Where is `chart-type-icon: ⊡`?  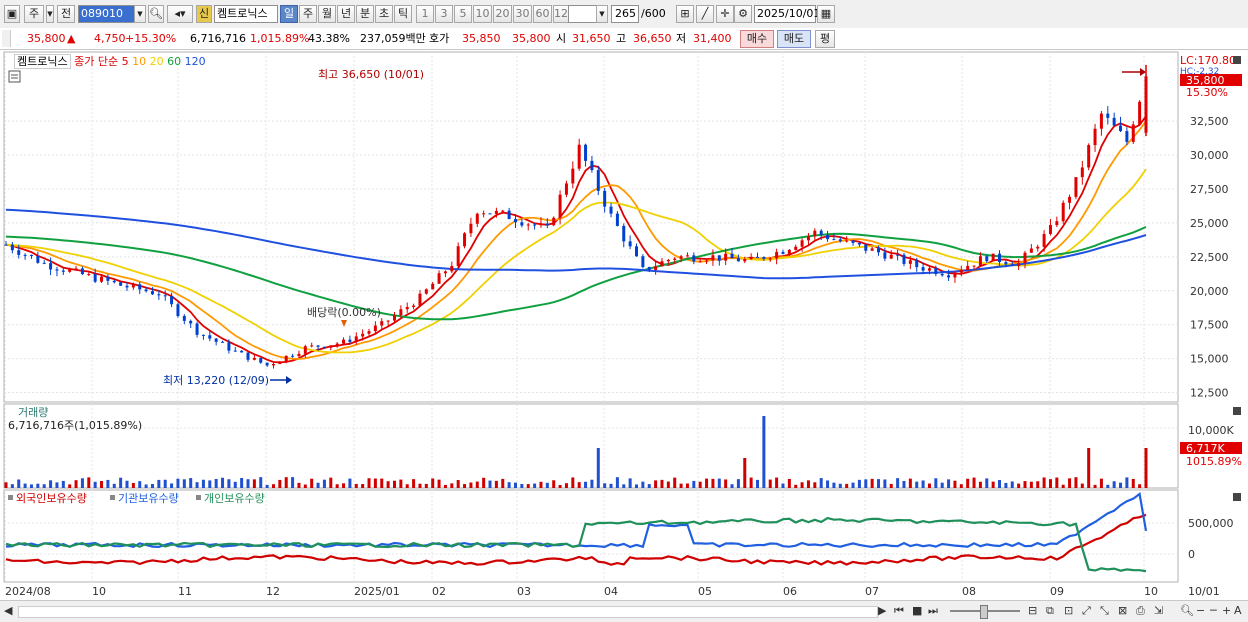 chart-type-icon: ⊡ is located at coordinates (1068, 611).